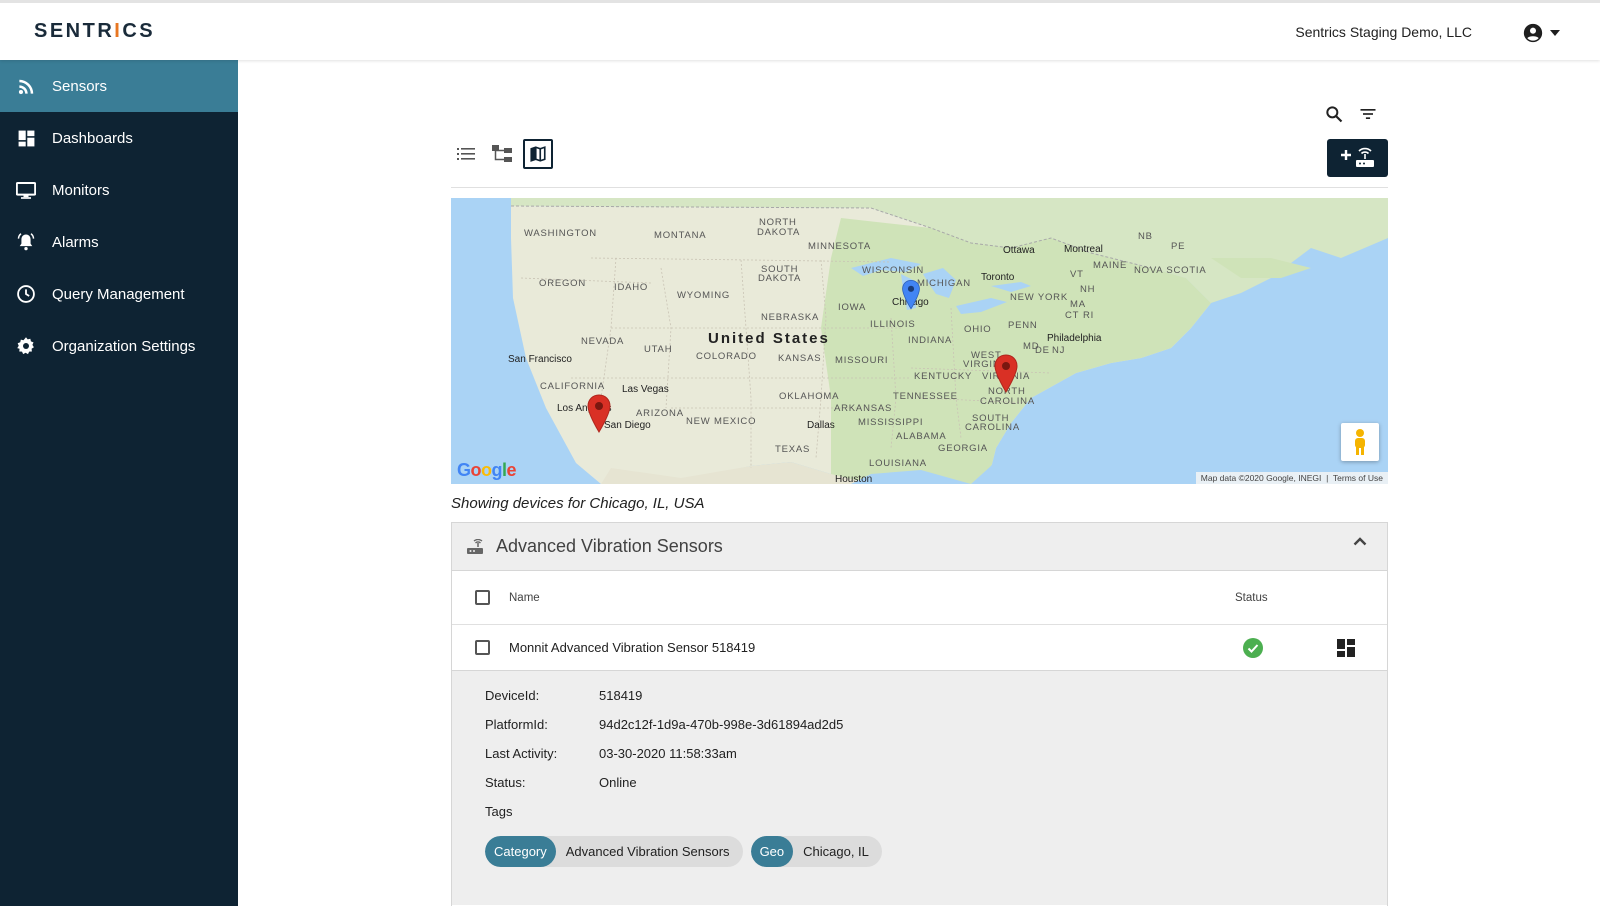 Image resolution: width=1600 pixels, height=906 pixels. What do you see at coordinates (919, 648) in the screenshot?
I see `table-row: Monnit Advanced Vibration Sensor 518419` at bounding box center [919, 648].